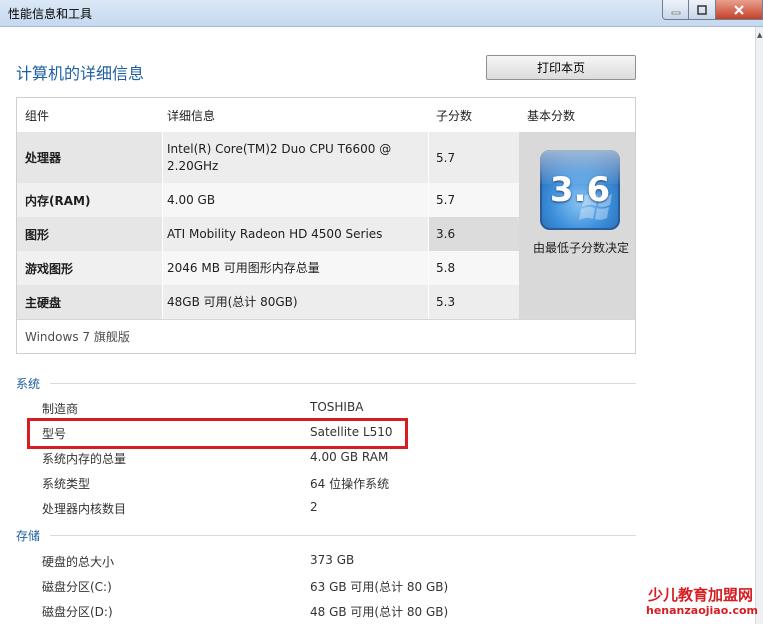 The width and height of the screenshot is (763, 624). I want to click on title-bar: 性能信息和工具, so click(381, 13).